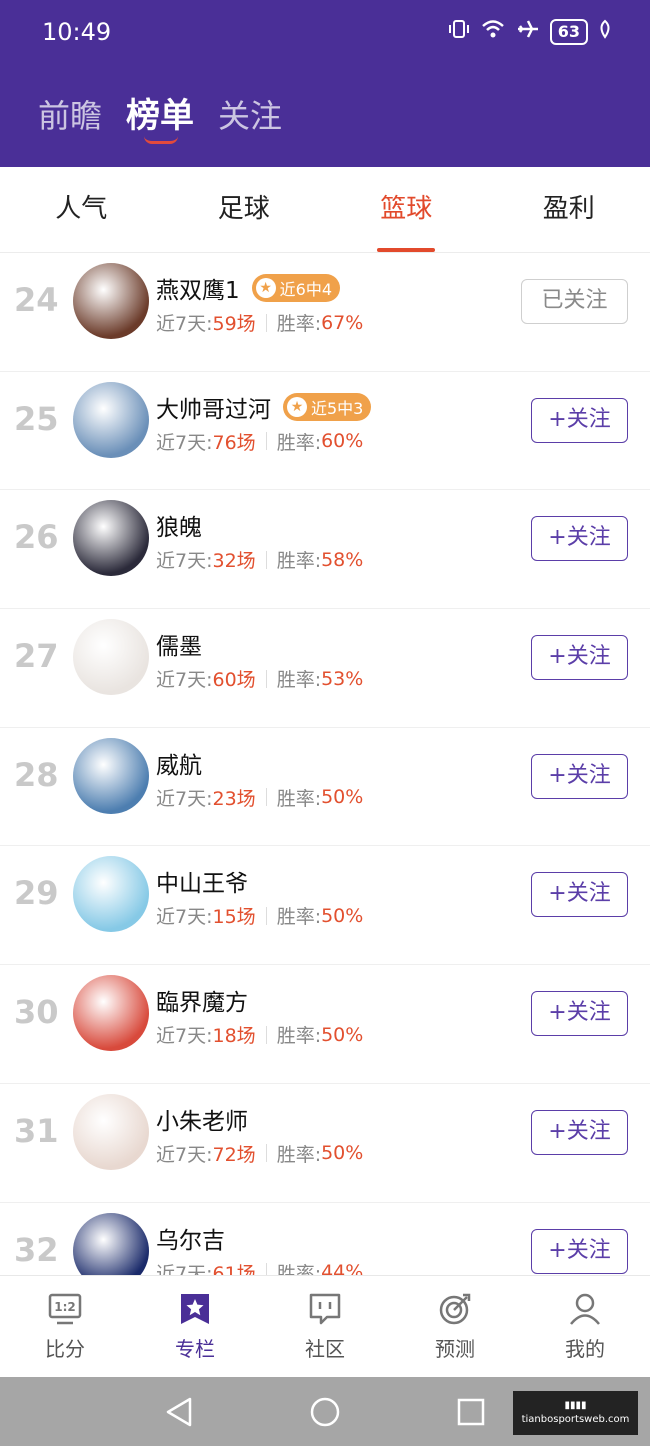 Image resolution: width=650 pixels, height=1446 pixels. What do you see at coordinates (179, 528) in the screenshot?
I see `user-name: 狼魄` at bounding box center [179, 528].